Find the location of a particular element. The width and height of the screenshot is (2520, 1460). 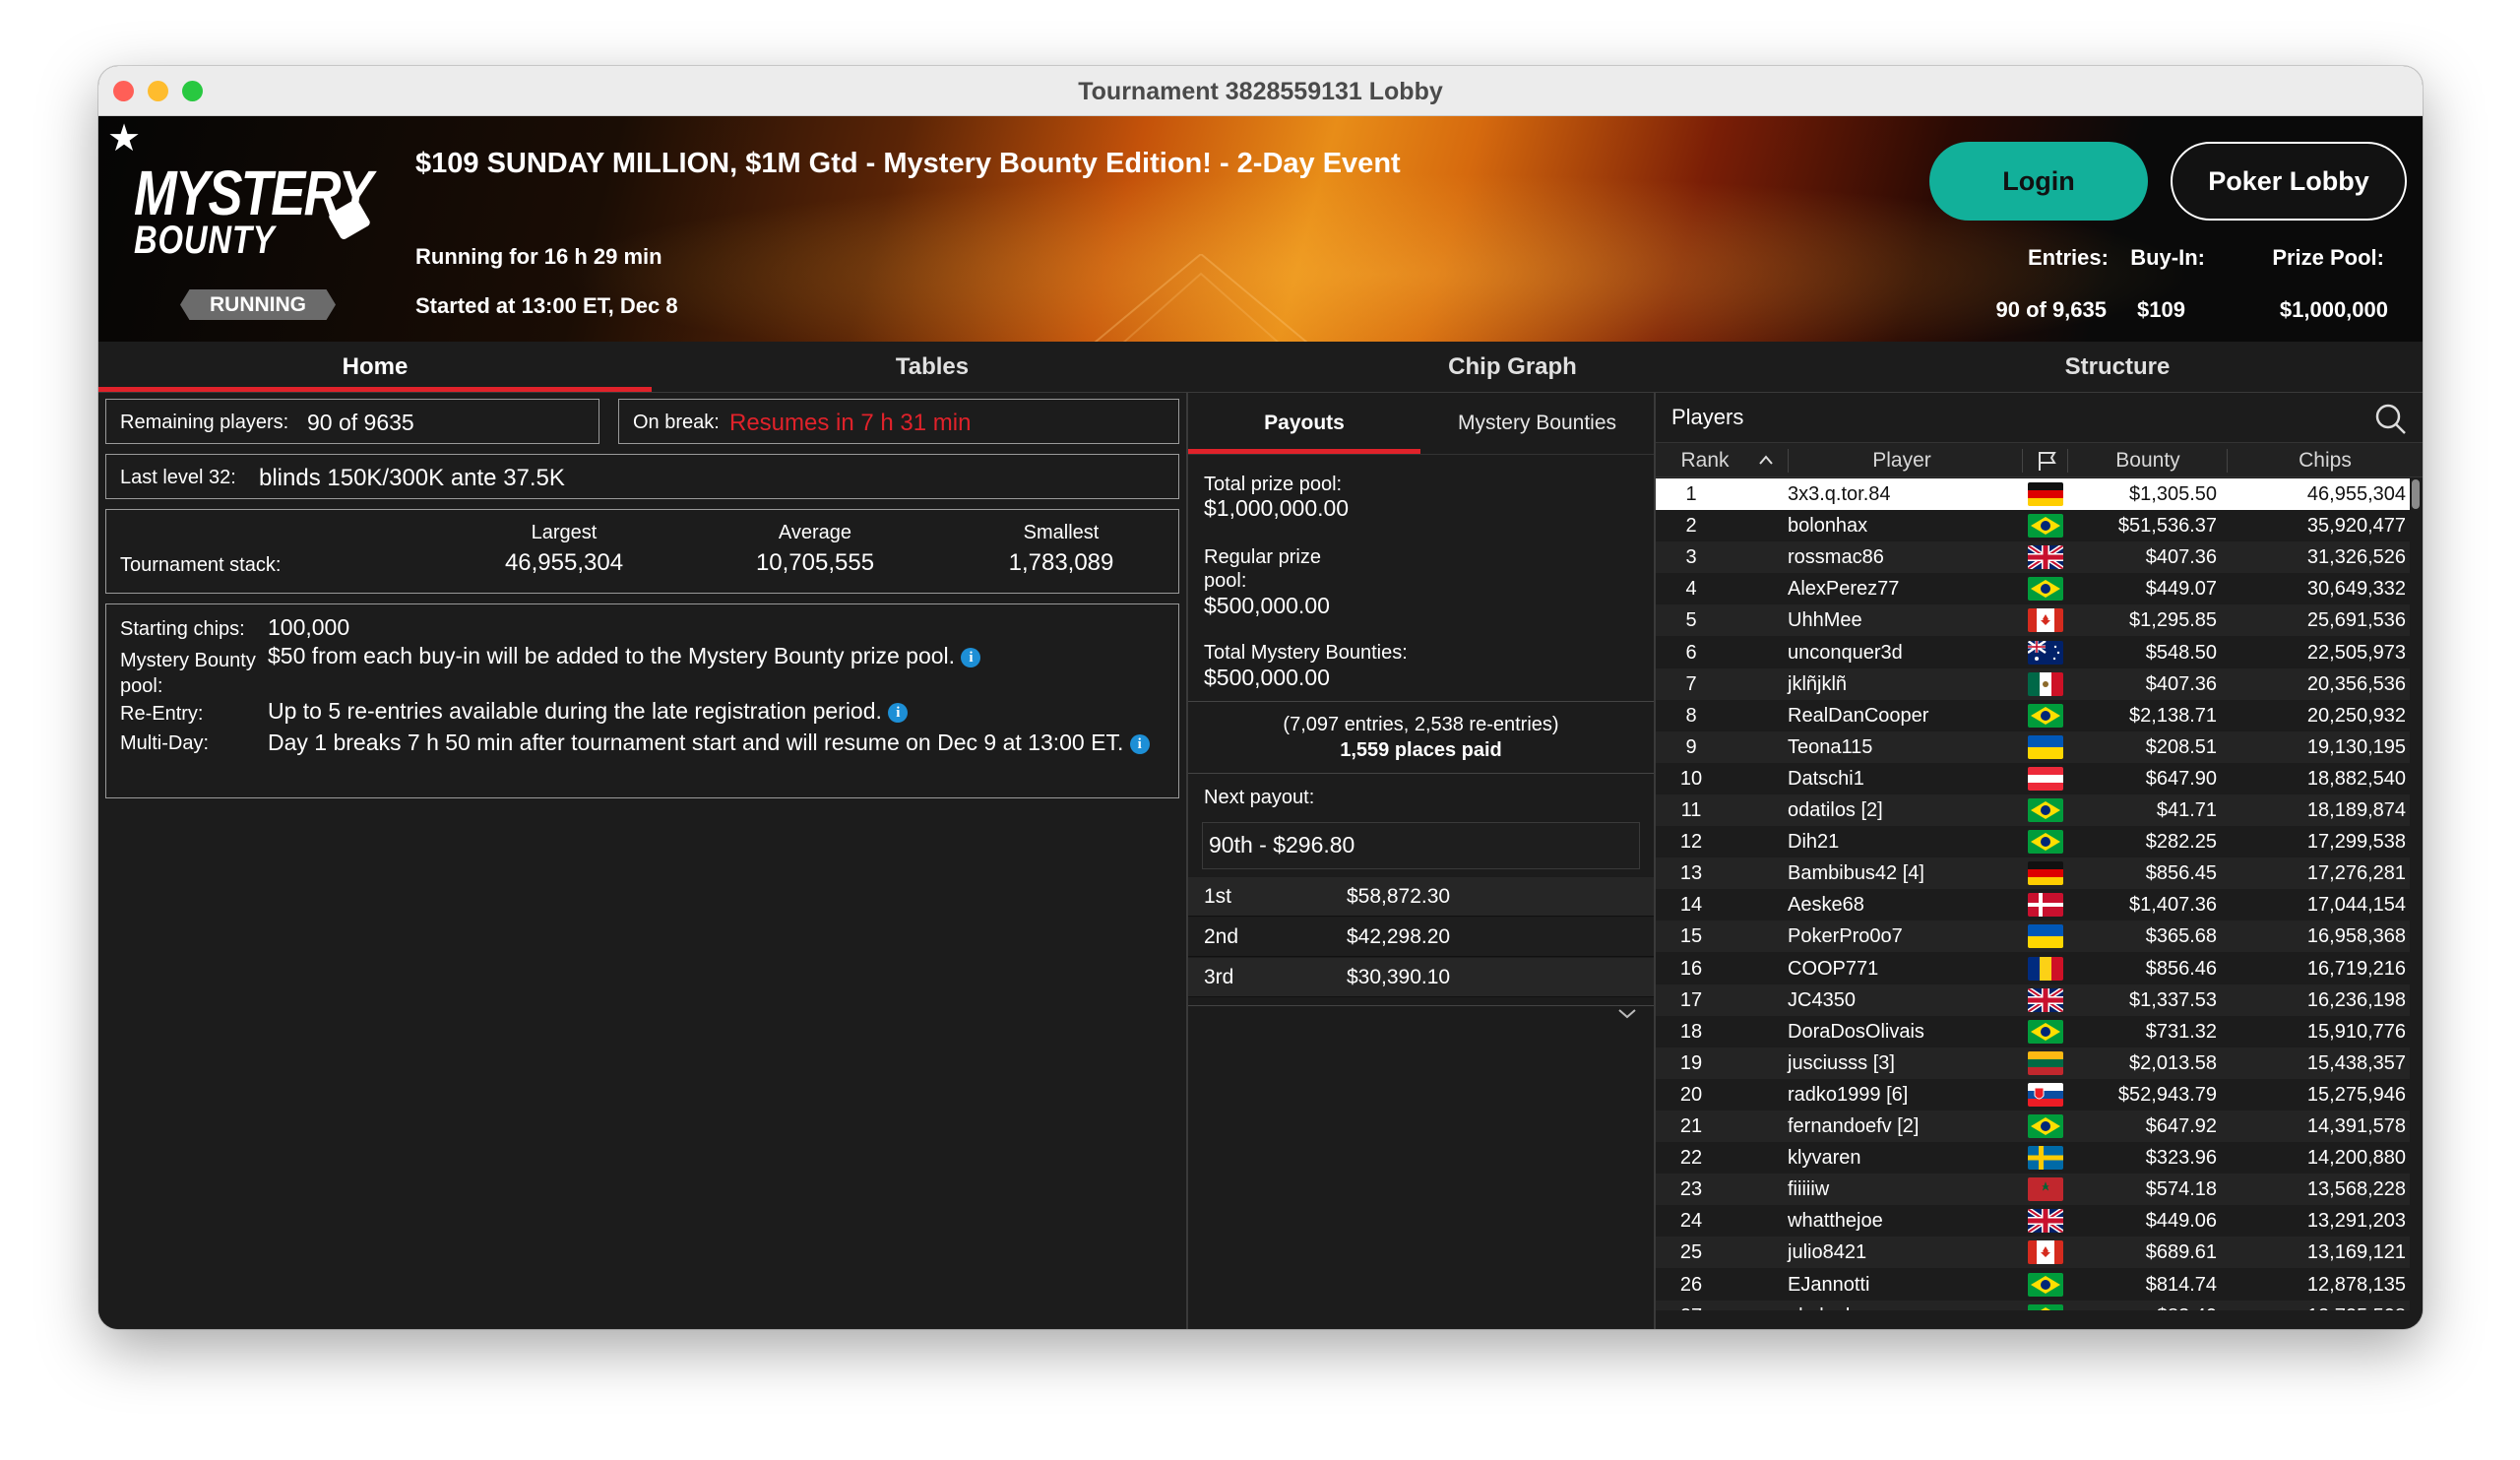

tab-tables: Tables is located at coordinates (932, 367).